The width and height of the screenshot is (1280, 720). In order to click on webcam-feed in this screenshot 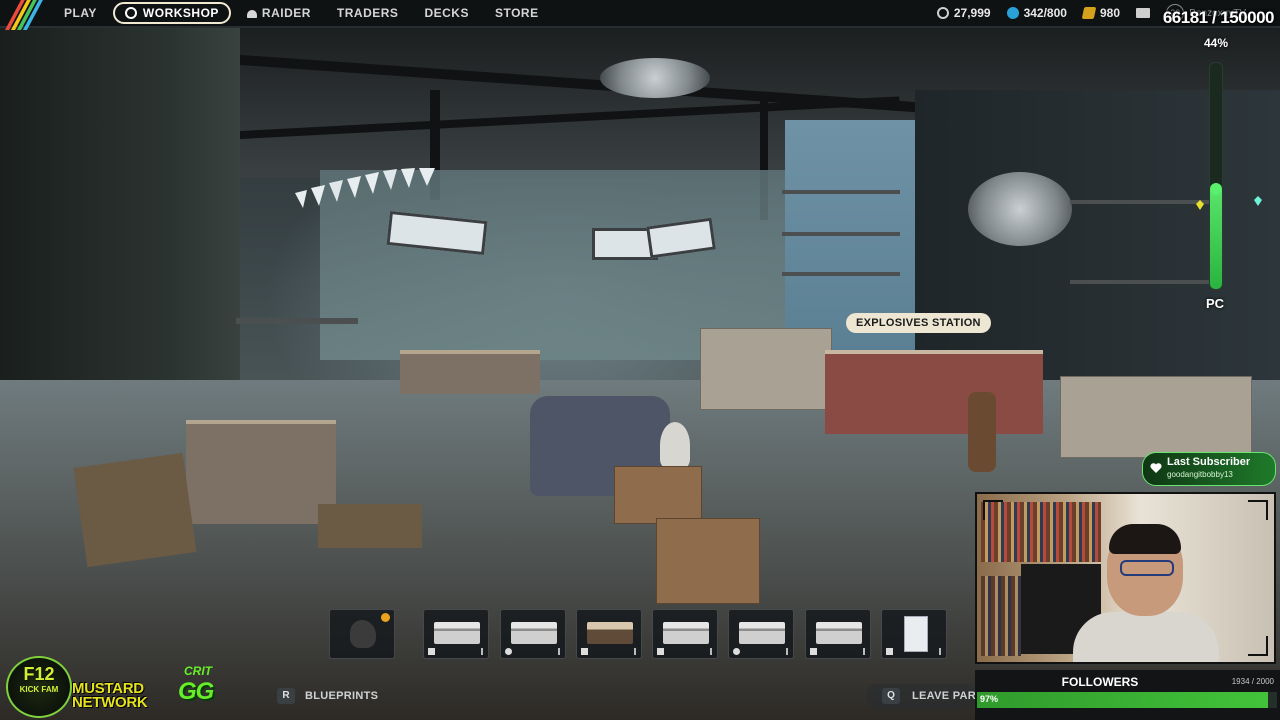, I will do `click(1125, 578)`.